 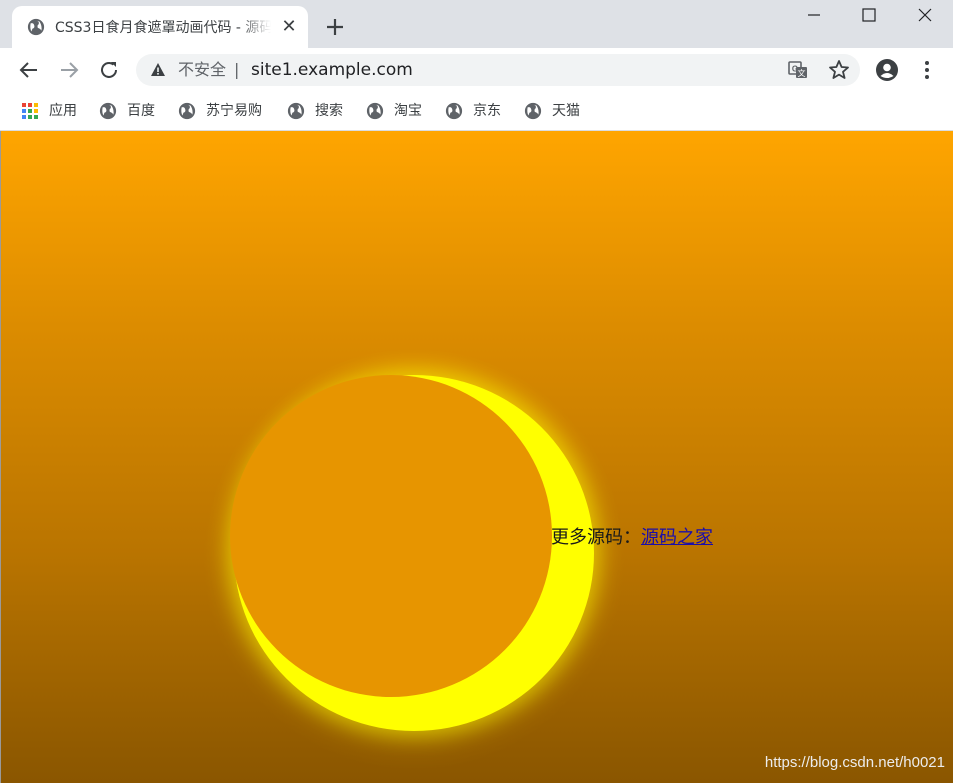 What do you see at coordinates (802, 73) in the screenshot?
I see `svg-text: 文` at bounding box center [802, 73].